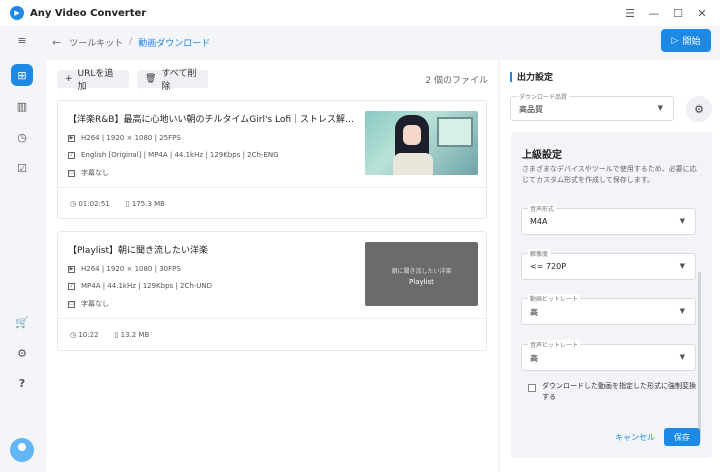  What do you see at coordinates (412, 135) in the screenshot?
I see `thumbnail-figure-face` at bounding box center [412, 135].